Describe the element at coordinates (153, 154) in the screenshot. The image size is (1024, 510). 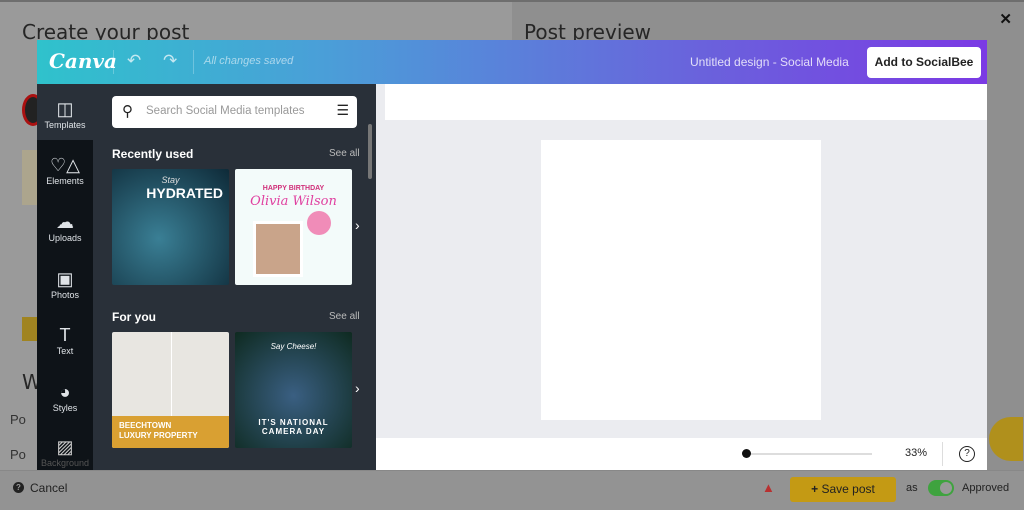
I see `section-title: Recently used` at that location.